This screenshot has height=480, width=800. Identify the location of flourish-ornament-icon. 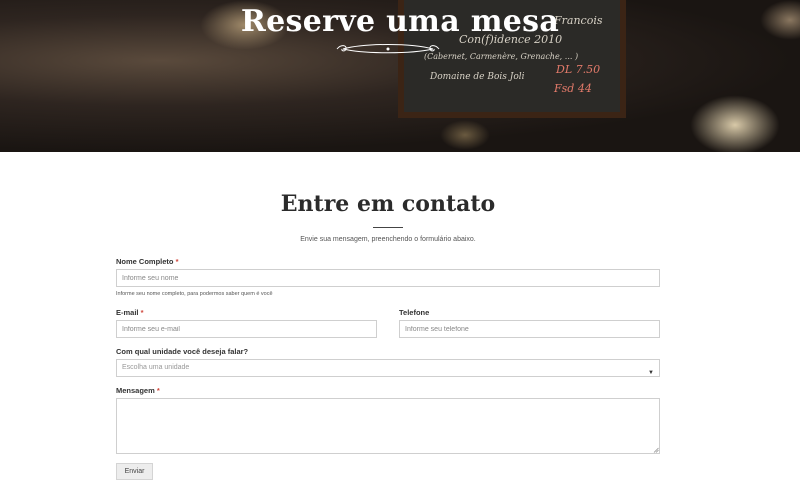
(388, 49).